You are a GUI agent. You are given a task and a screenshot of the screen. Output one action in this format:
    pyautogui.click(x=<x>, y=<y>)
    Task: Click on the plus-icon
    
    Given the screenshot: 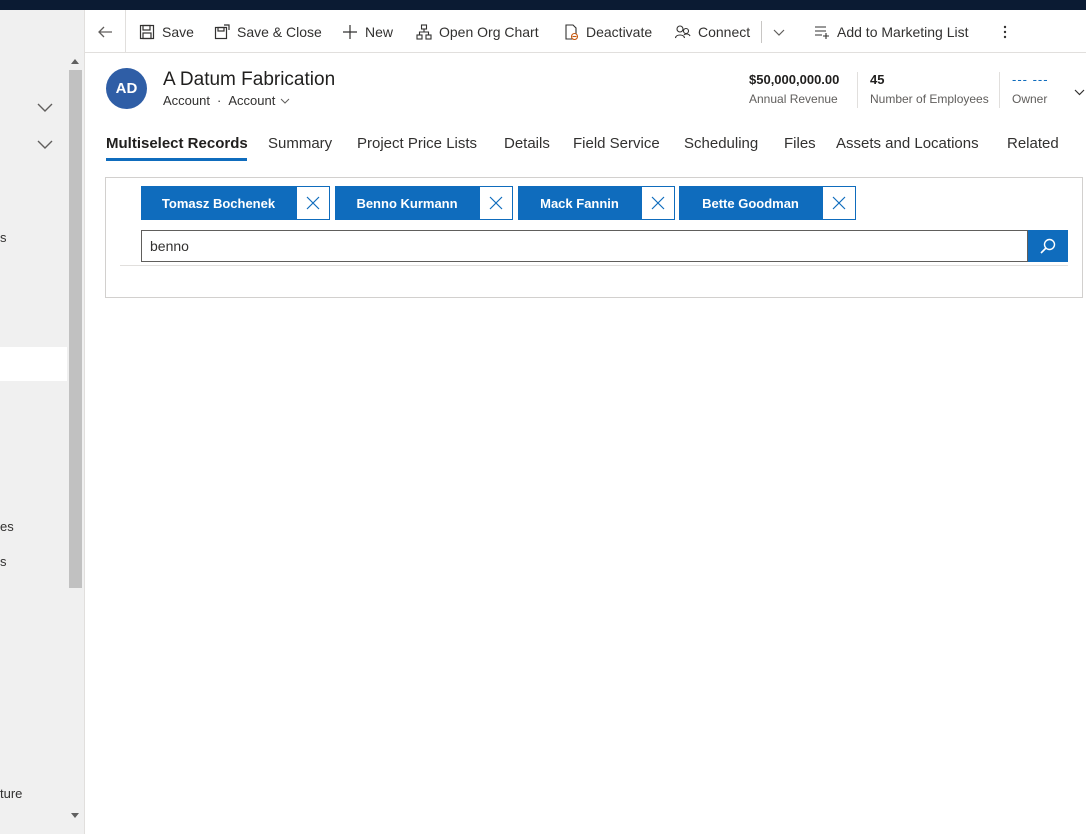 What is the action you would take?
    pyautogui.click(x=350, y=31)
    